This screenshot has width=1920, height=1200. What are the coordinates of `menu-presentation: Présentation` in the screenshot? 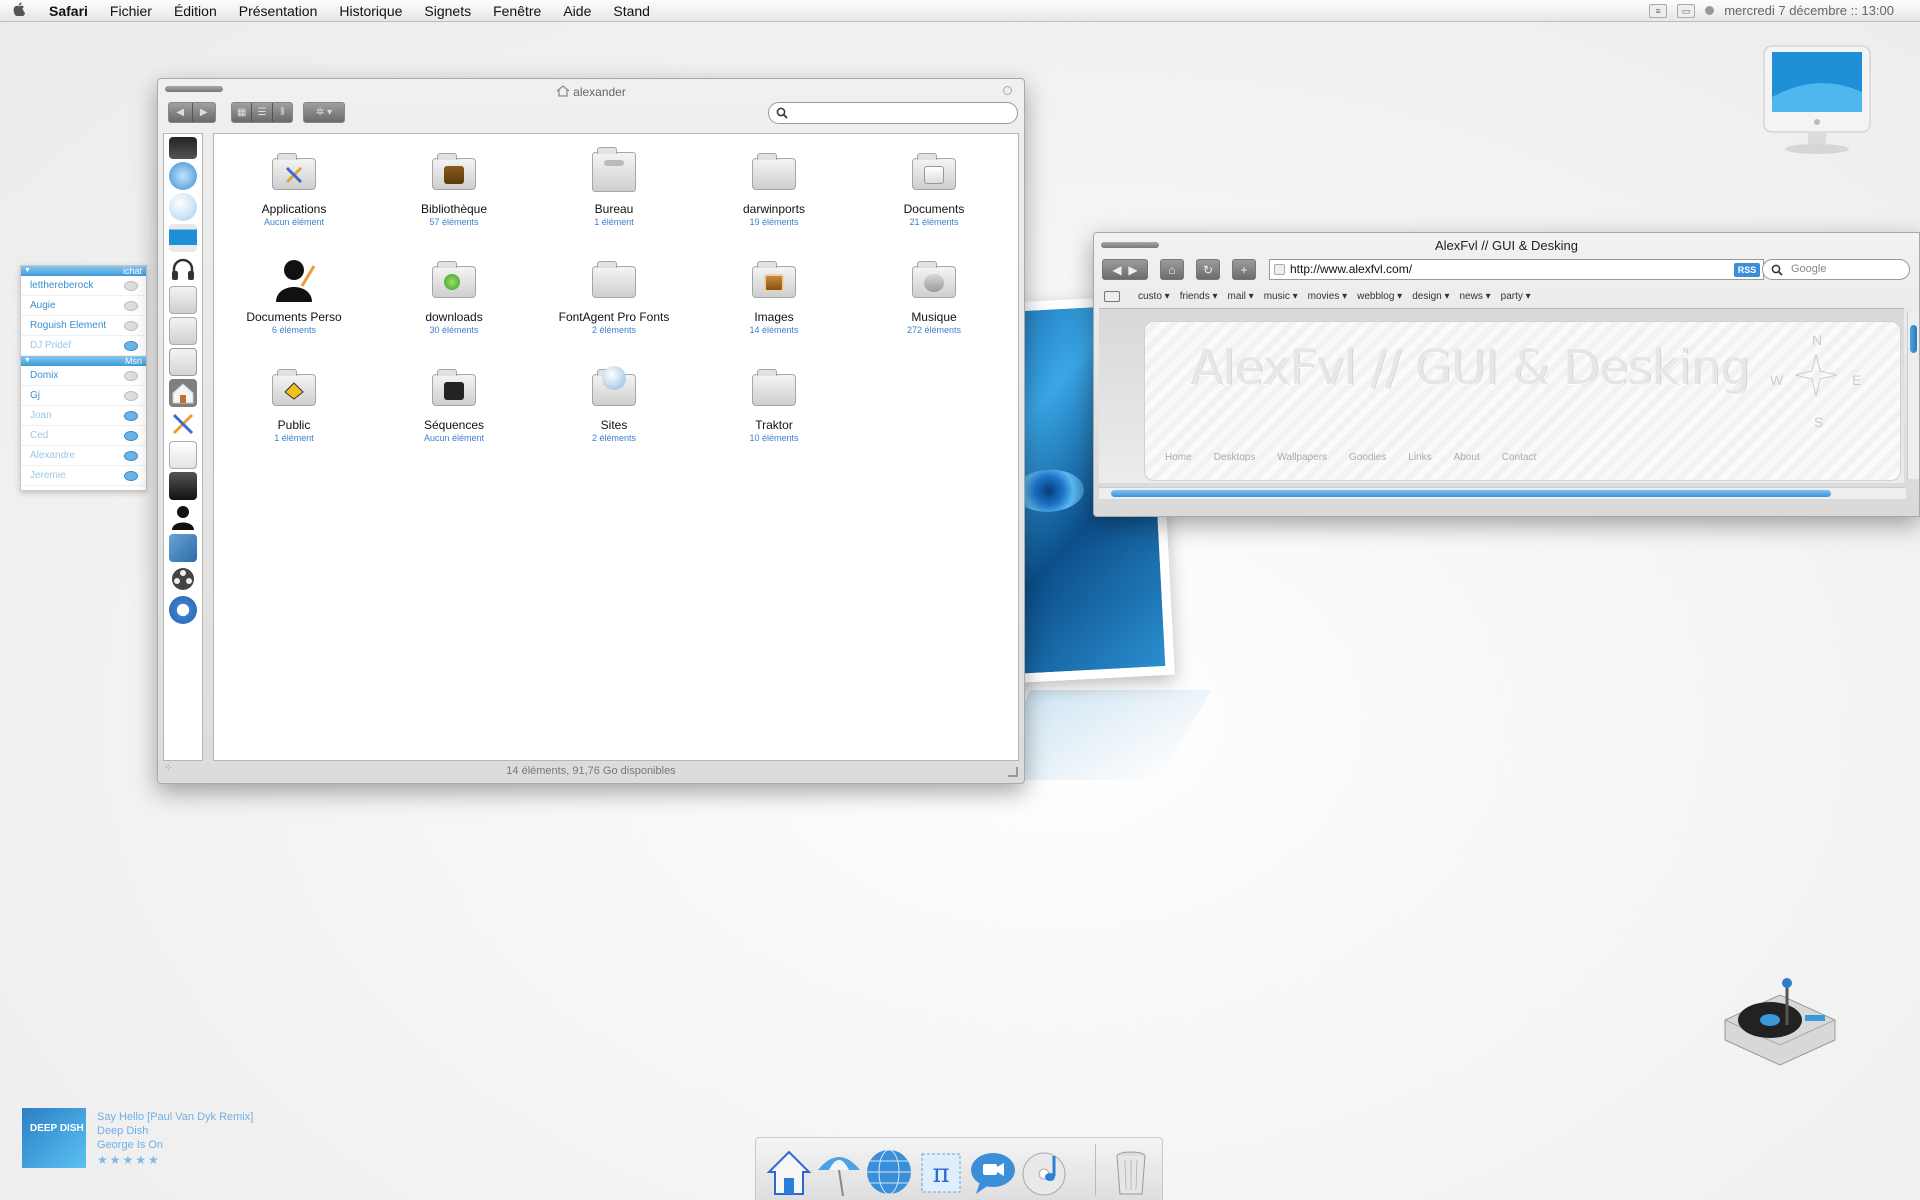 It's located at (278, 11).